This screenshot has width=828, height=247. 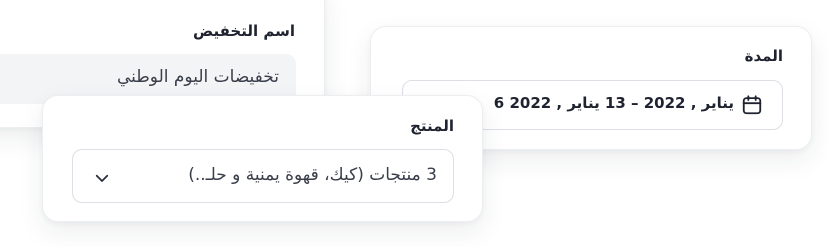 I want to click on product-select-value: 3 منتجات (كيك، قهوة يمنية و حلـ..), so click(x=312, y=175).